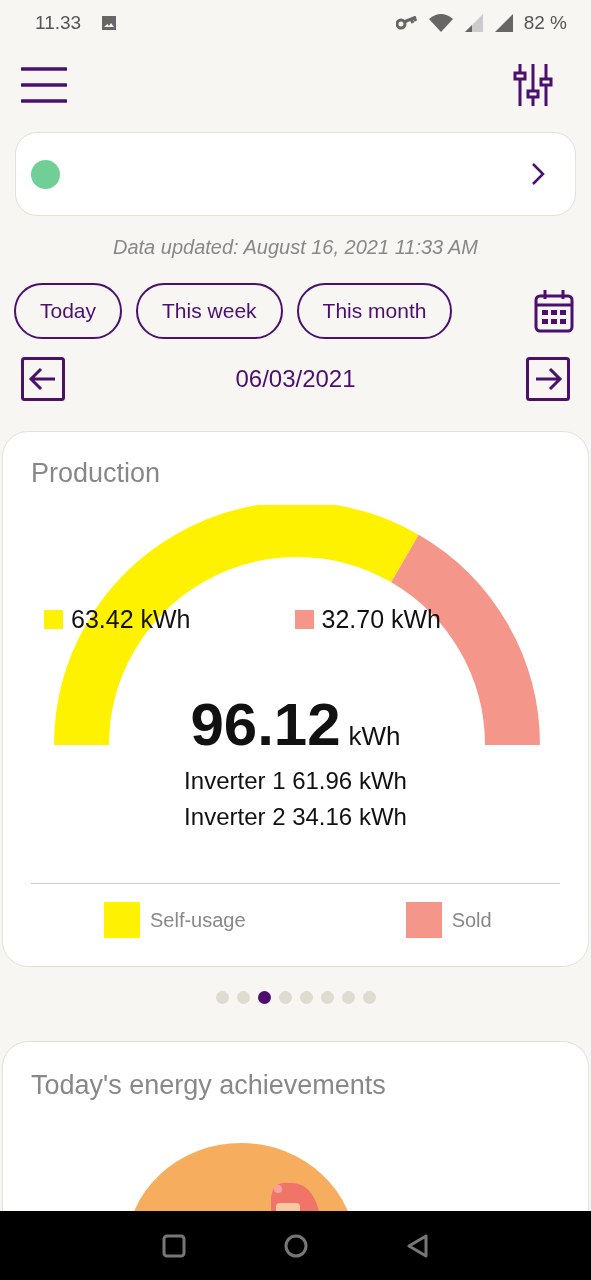  I want to click on total-value: 96.12, so click(265, 724).